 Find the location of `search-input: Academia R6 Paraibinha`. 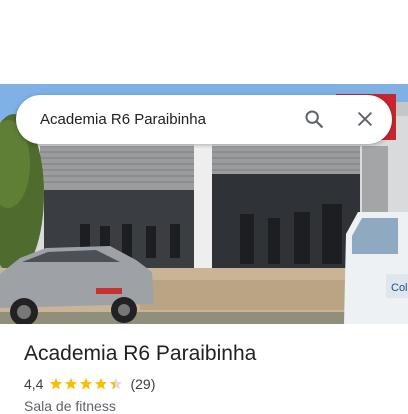

search-input: Academia R6 Paraibinha is located at coordinates (123, 119).